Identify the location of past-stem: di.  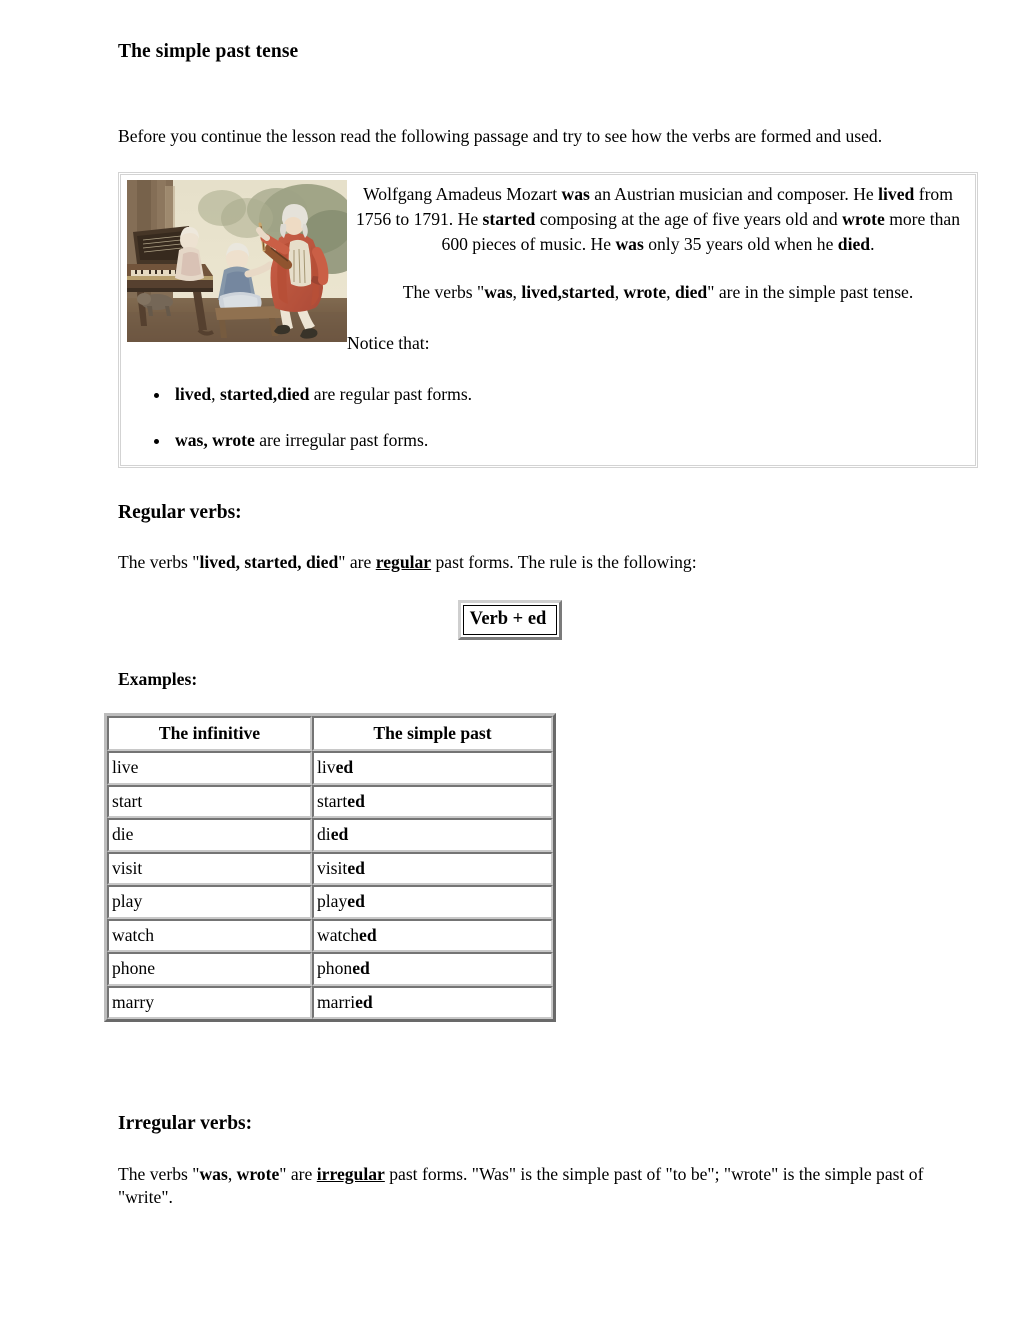
(324, 834).